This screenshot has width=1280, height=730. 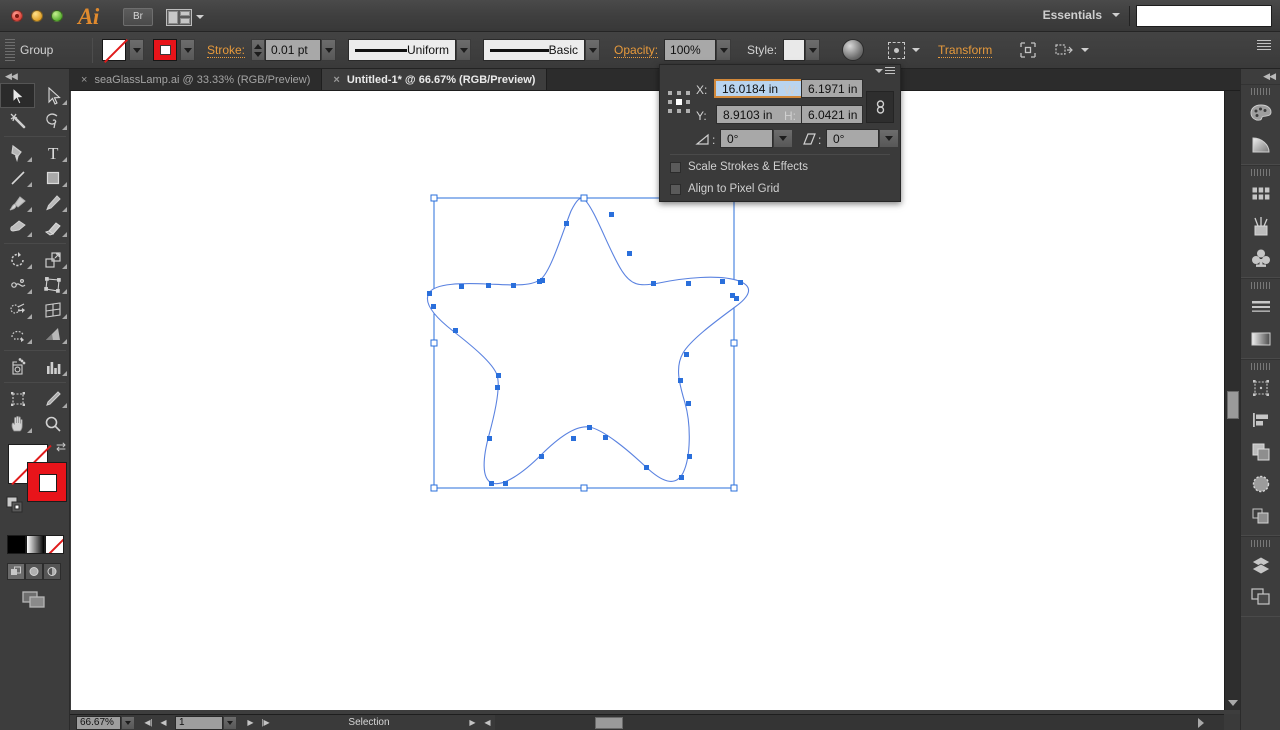 I want to click on align-pixel-grid-checkbox, so click(x=675, y=189).